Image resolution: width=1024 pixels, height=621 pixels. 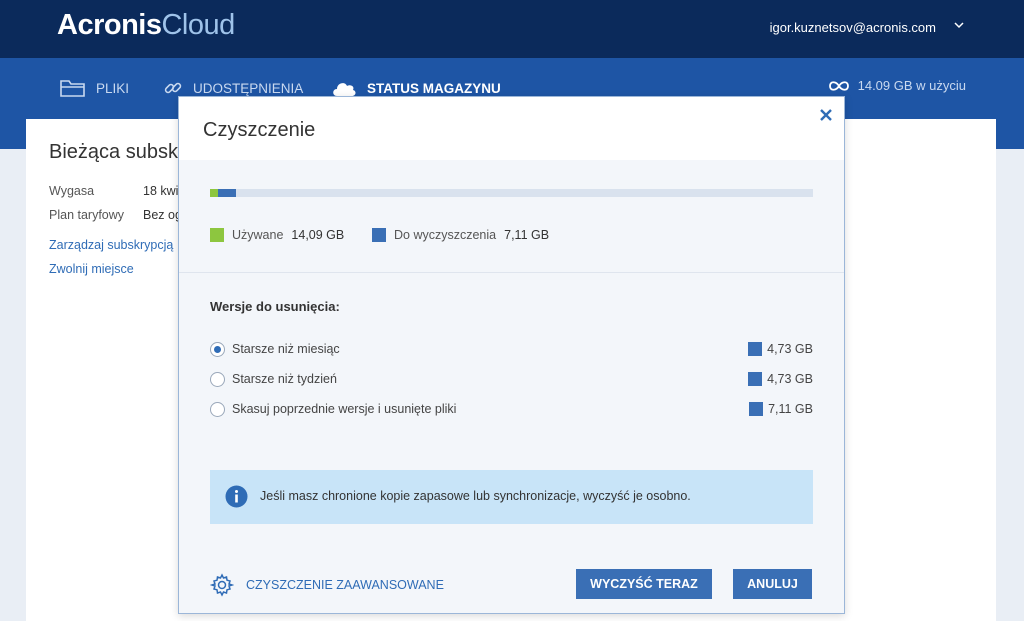 What do you see at coordinates (772, 584) in the screenshot?
I see `cancel-button: ANULUJ` at bounding box center [772, 584].